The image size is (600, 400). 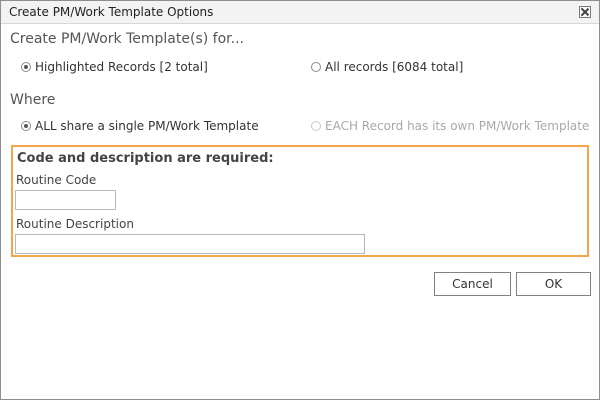 I want to click on window-title: Create PM/Work Template Options, so click(x=111, y=12).